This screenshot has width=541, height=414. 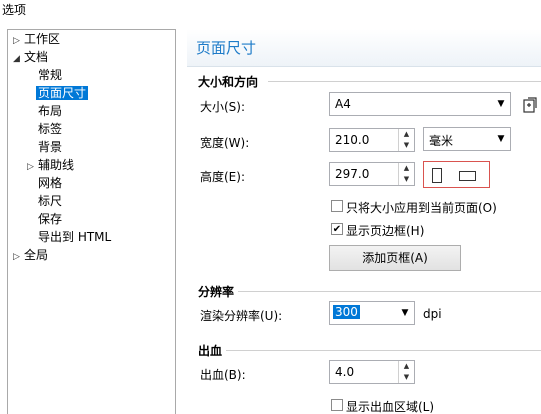 What do you see at coordinates (223, 107) in the screenshot?
I see `size-label: 大小(S):` at bounding box center [223, 107].